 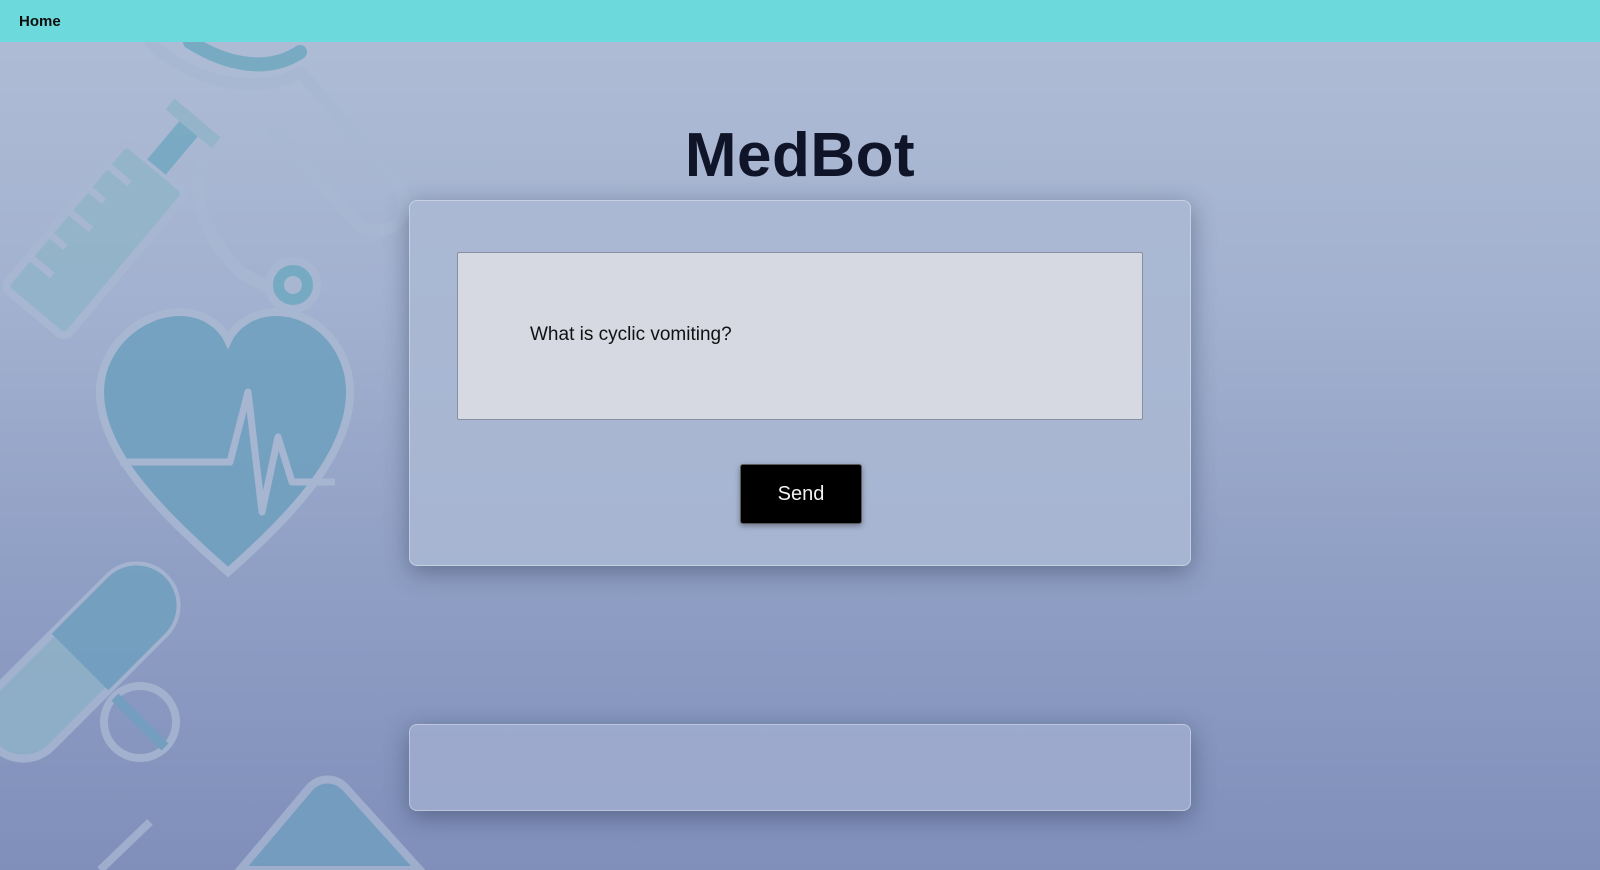 What do you see at coordinates (90, 662) in the screenshot?
I see `pill-capsule-icon` at bounding box center [90, 662].